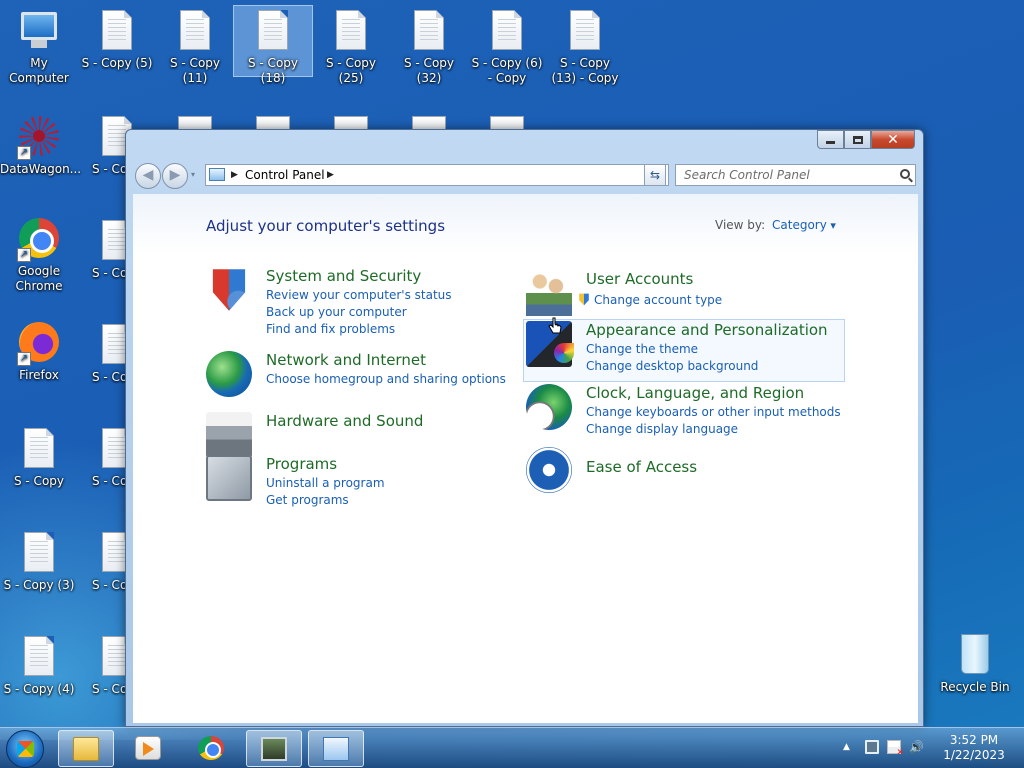 This screenshot has height=768, width=1024. I want to click on ease-of-access-icon, so click(549, 470).